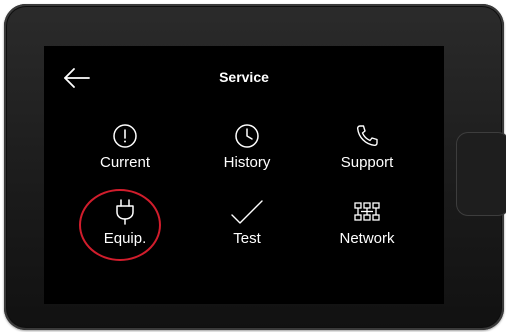 The width and height of the screenshot is (506, 332). What do you see at coordinates (247, 162) in the screenshot?
I see `tile-label: History` at bounding box center [247, 162].